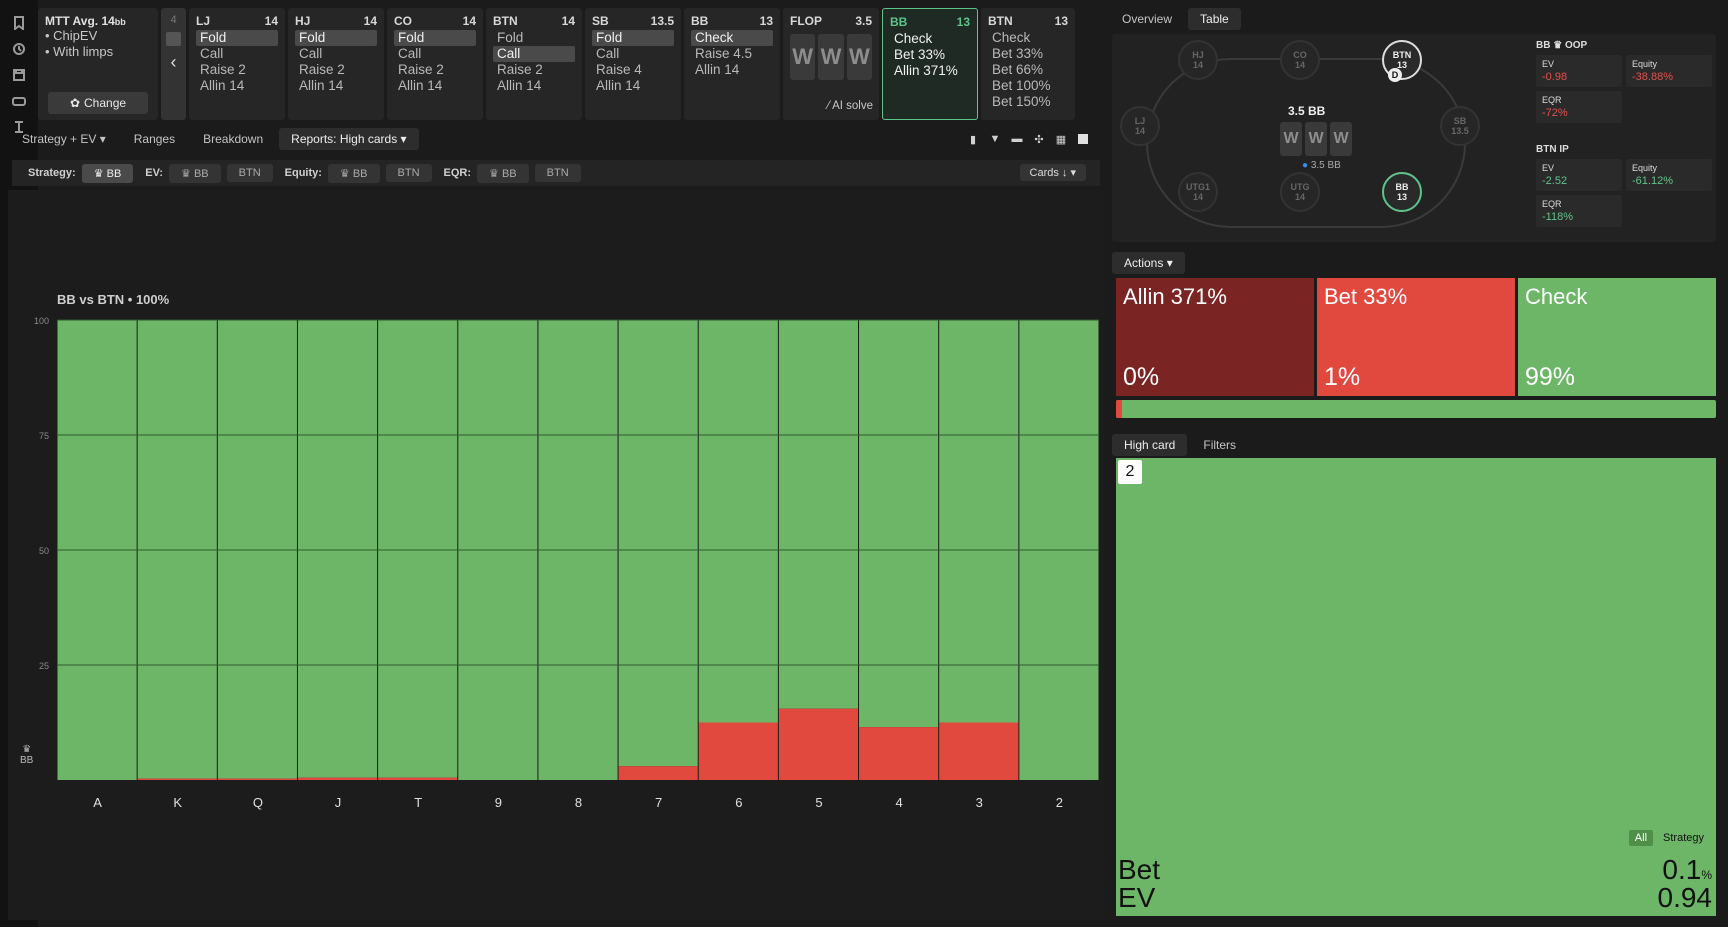 The height and width of the screenshot is (927, 1728). What do you see at coordinates (1119, 409) in the screenshot?
I see `bet-frequency-fill` at bounding box center [1119, 409].